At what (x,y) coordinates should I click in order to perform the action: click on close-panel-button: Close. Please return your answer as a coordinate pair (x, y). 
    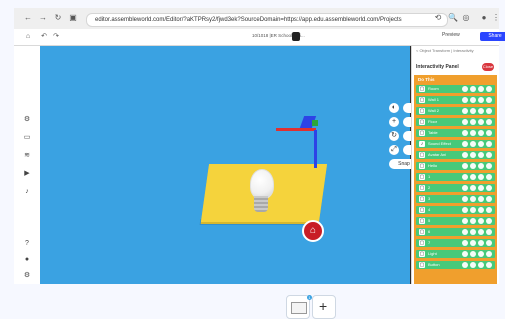
    Looking at the image, I should click on (488, 67).